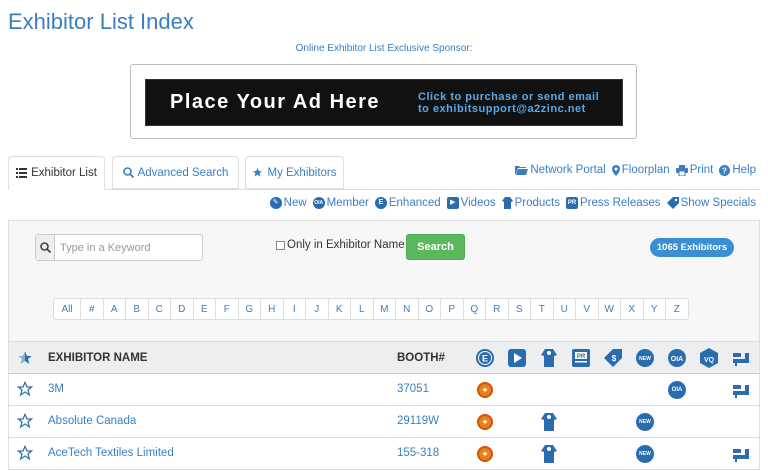 The height and width of the screenshot is (471, 768). What do you see at coordinates (609, 309) in the screenshot?
I see `alphabet-filter-letter: W` at bounding box center [609, 309].